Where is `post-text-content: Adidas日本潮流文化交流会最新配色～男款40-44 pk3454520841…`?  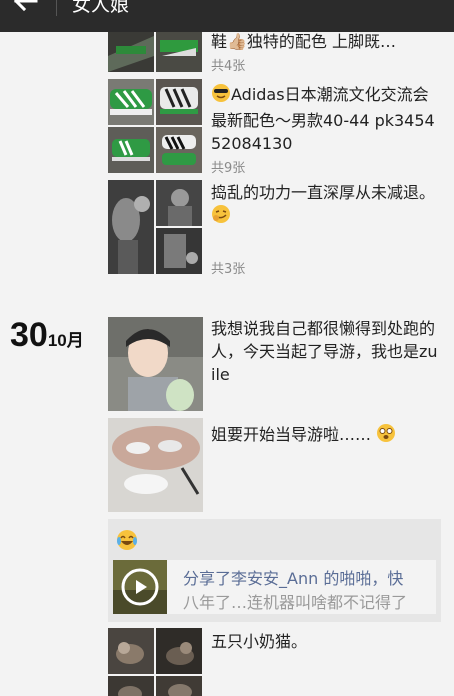 post-text-content: Adidas日本潮流文化交流会最新配色～男款40-44 pk3454520841… is located at coordinates (323, 119).